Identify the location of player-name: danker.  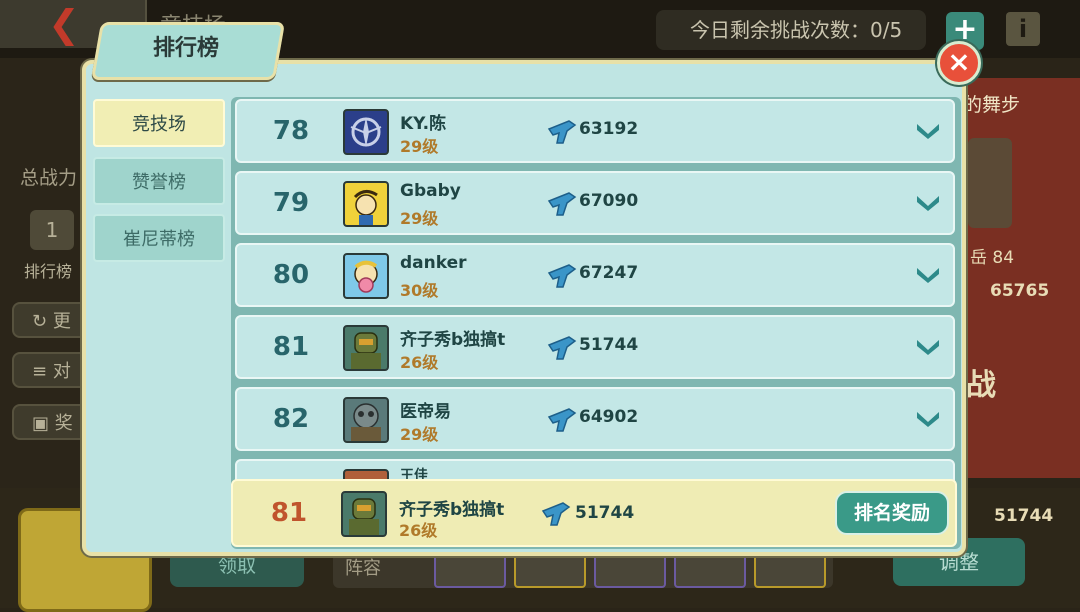
(433, 263).